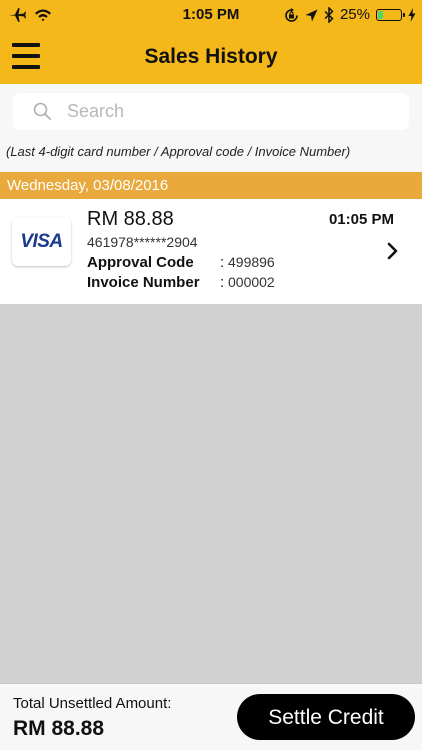 Image resolution: width=422 pixels, height=750 pixels. I want to click on navigation-bar: Sales History, so click(211, 57).